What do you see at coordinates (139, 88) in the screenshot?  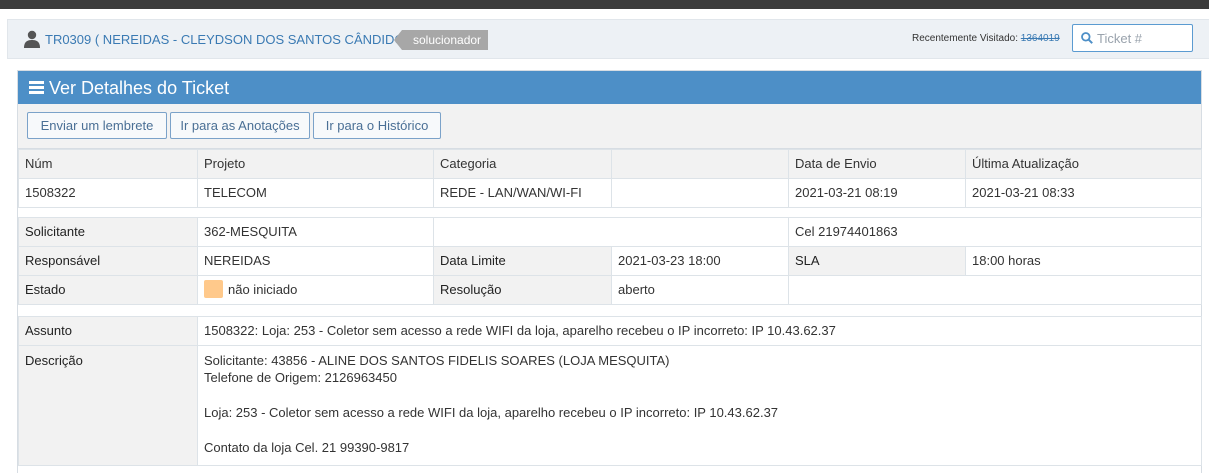 I see `panel-title: Ver Detalhes do Ticket` at bounding box center [139, 88].